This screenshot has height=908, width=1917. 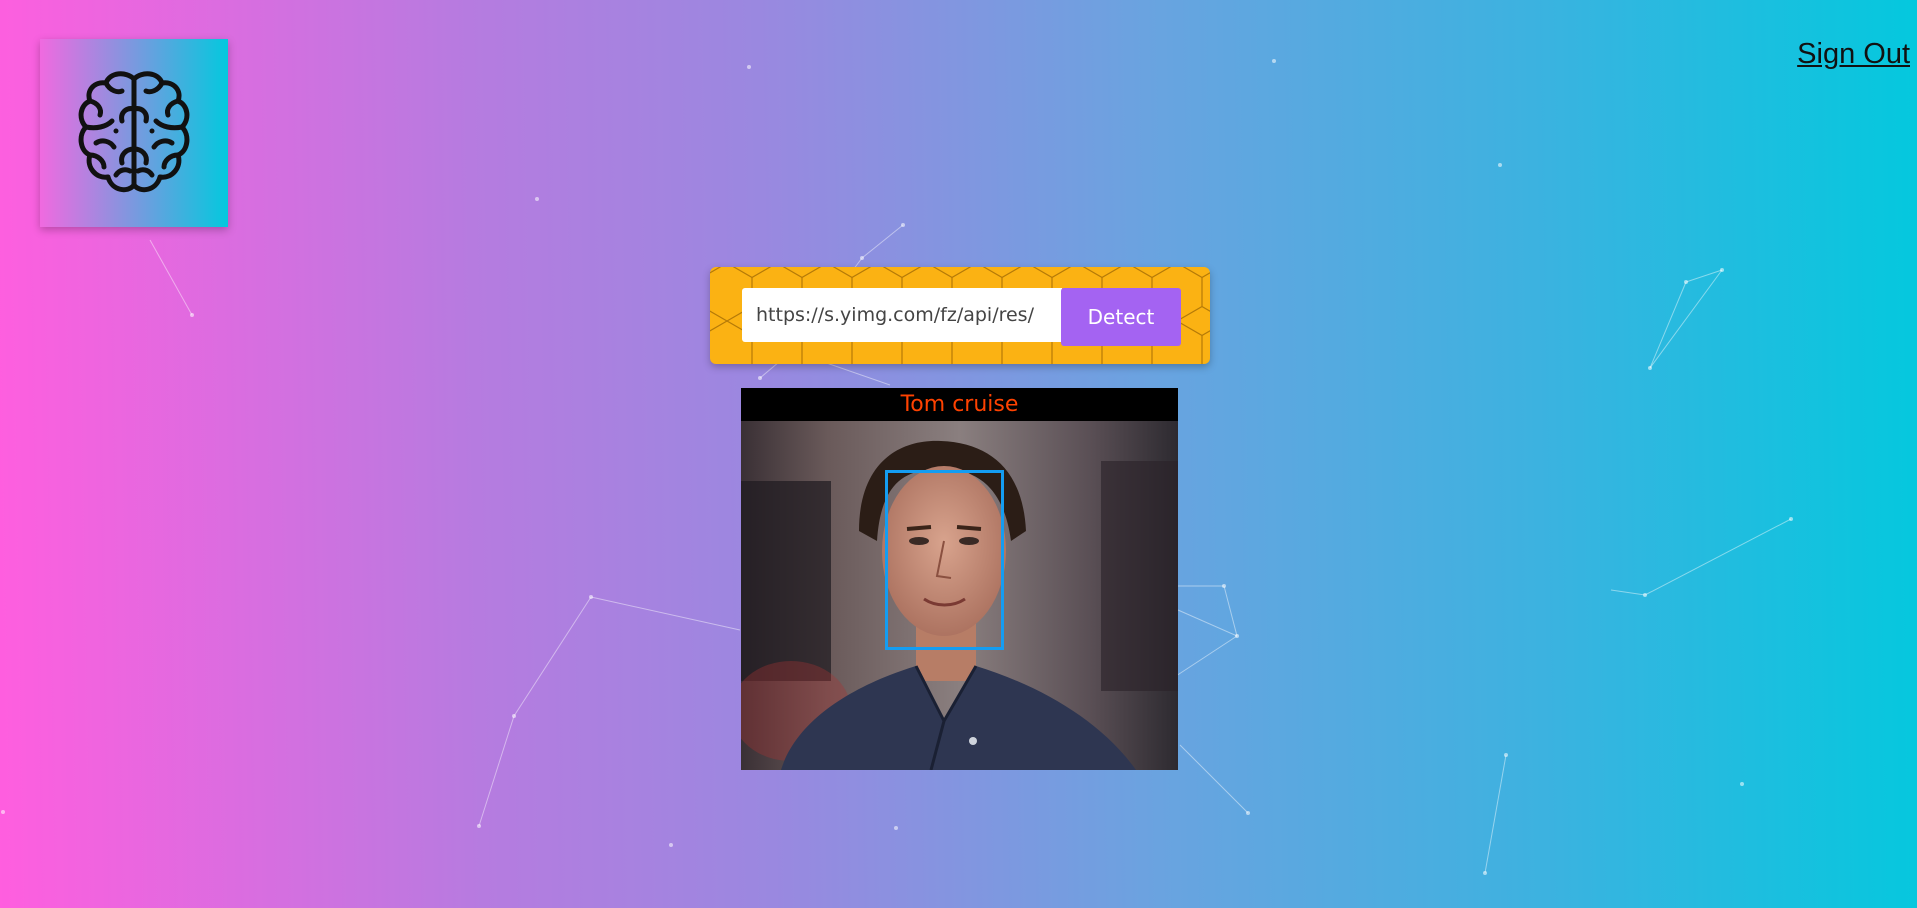 I want to click on detection-result: Tom cruise, so click(x=959, y=579).